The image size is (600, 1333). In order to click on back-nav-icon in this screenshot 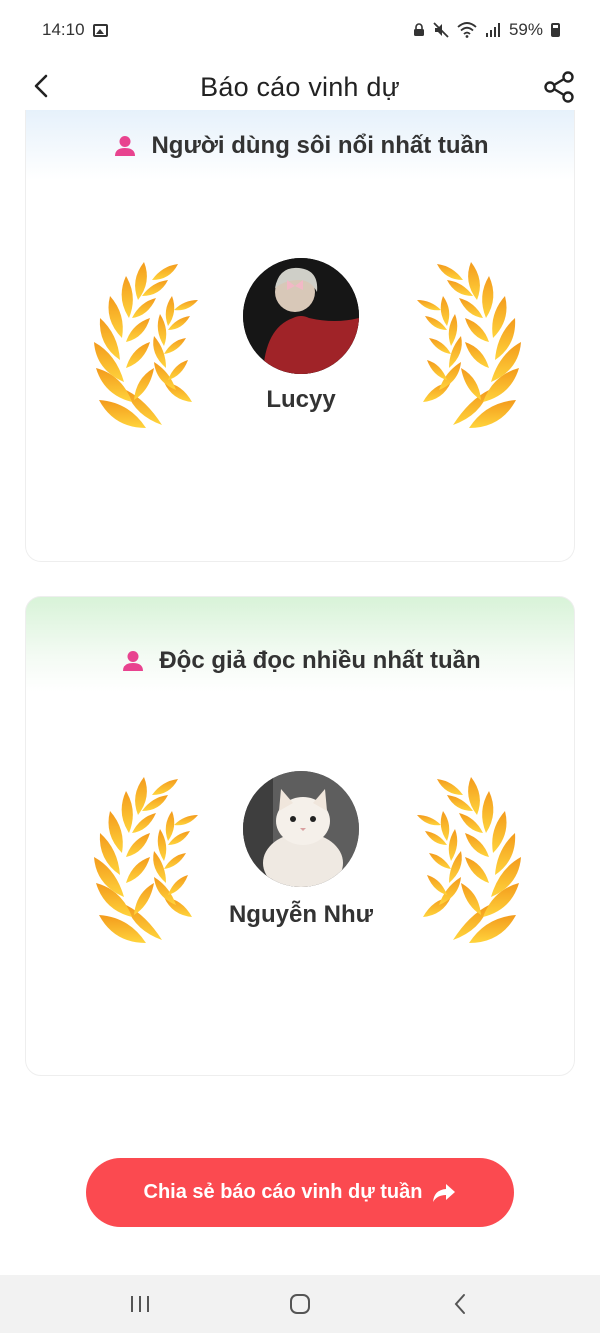, I will do `click(459, 1304)`.